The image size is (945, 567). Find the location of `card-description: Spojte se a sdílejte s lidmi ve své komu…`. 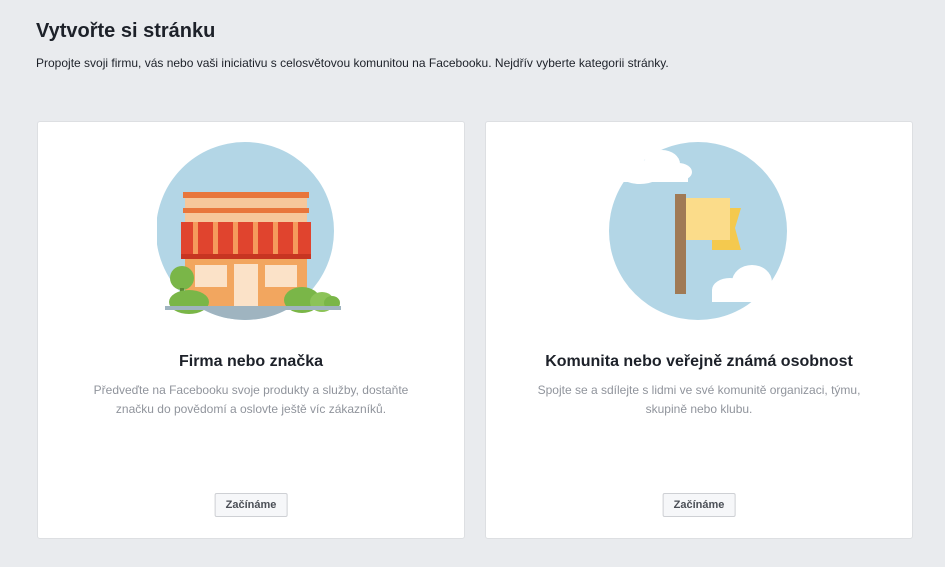

card-description: Spojte se a sdílejte s lidmi ve své komu… is located at coordinates (699, 399).